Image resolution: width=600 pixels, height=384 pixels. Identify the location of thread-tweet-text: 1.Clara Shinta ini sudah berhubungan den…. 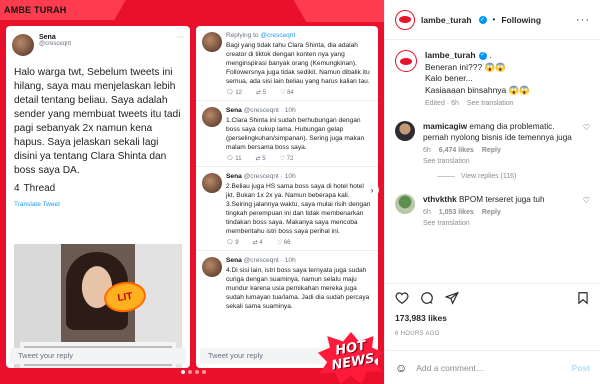
(295, 134).